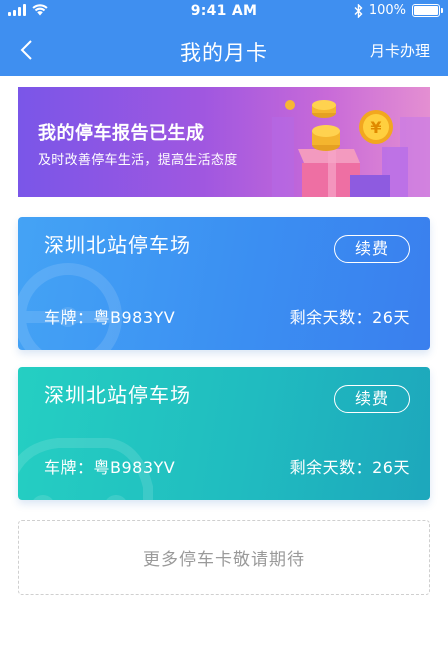 This screenshot has width=448, height=660. I want to click on battery-percent: 100%, so click(387, 10).